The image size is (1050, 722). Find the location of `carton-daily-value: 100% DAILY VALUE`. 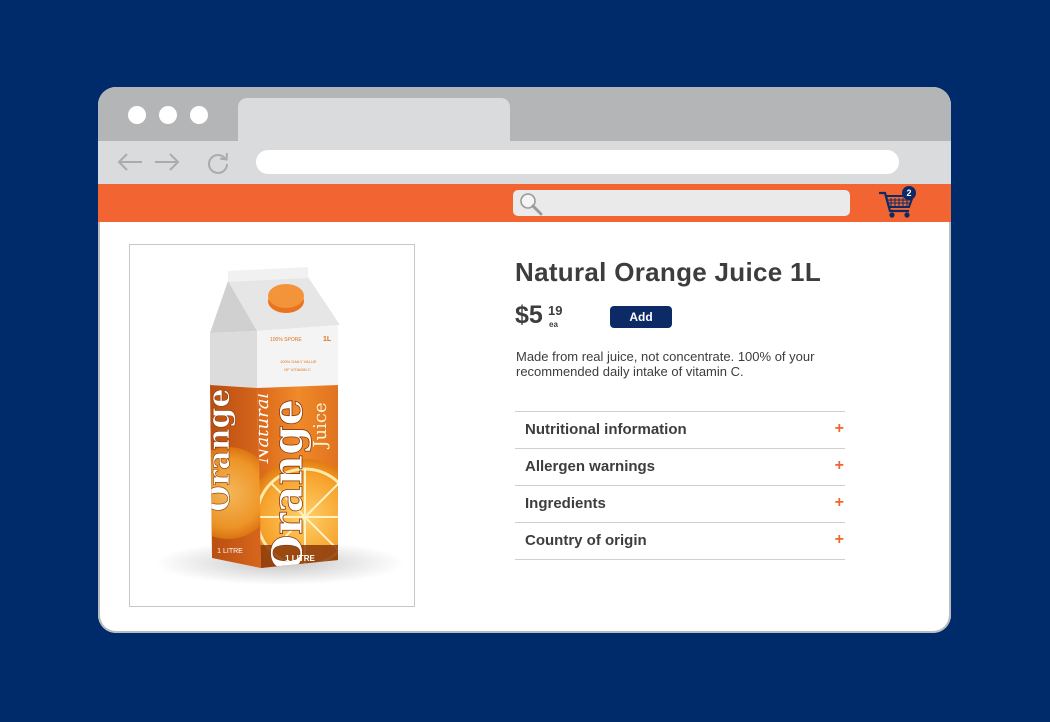

carton-daily-value: 100% DAILY VALUE is located at coordinates (298, 361).